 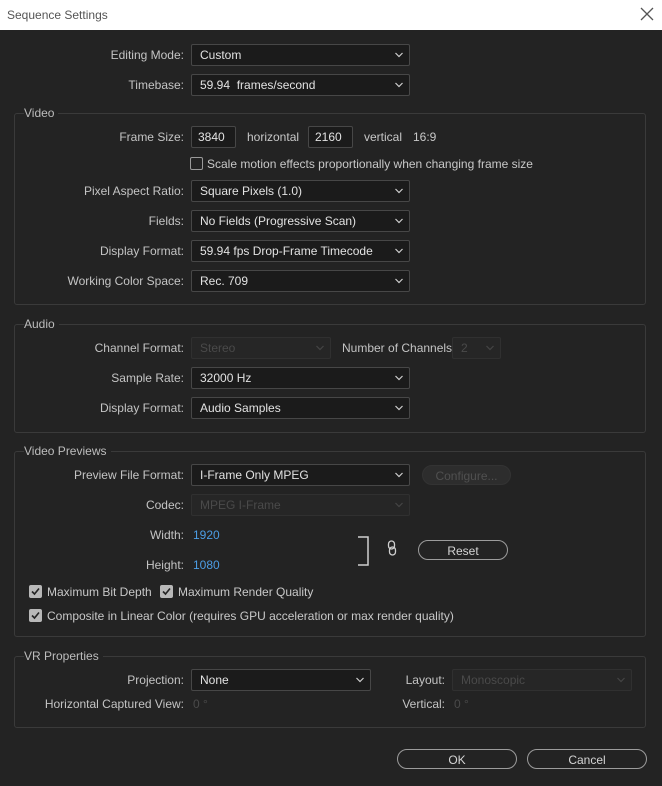 What do you see at coordinates (425, 137) in the screenshot?
I see `aspect-ratio-label: 16:9` at bounding box center [425, 137].